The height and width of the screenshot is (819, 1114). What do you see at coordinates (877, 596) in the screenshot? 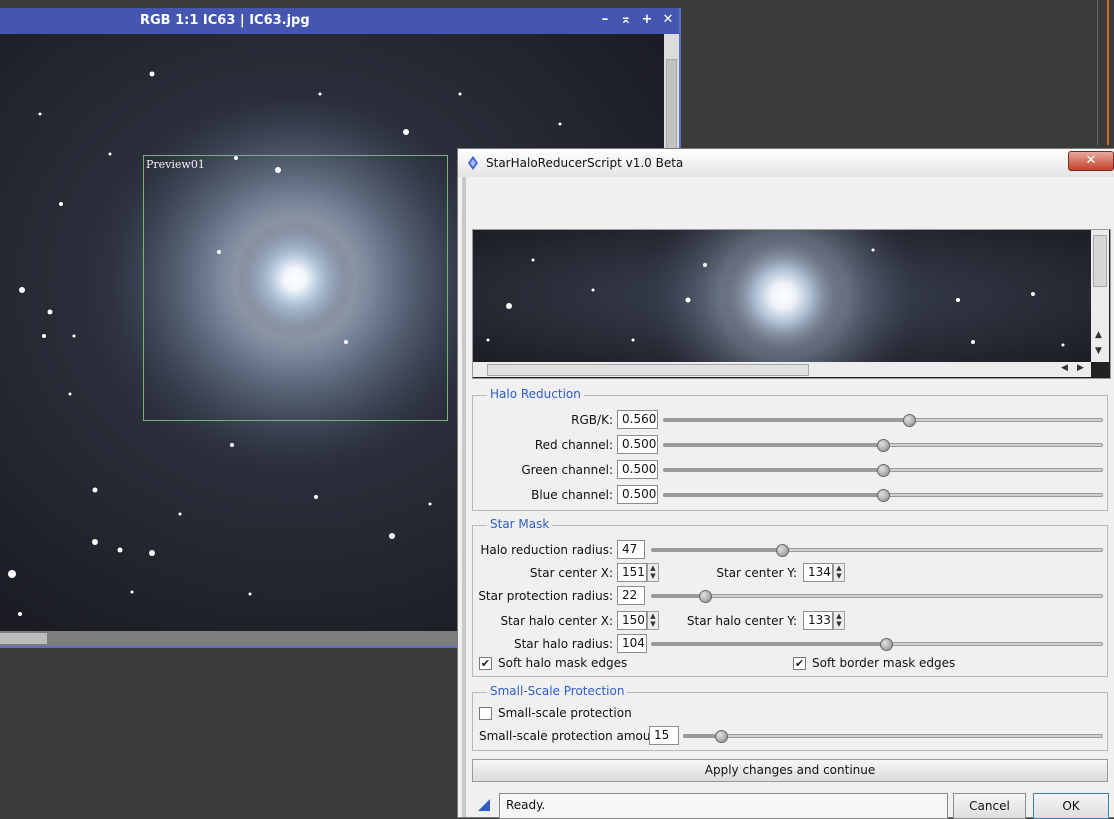
I see `star-protection-radius-slider` at bounding box center [877, 596].